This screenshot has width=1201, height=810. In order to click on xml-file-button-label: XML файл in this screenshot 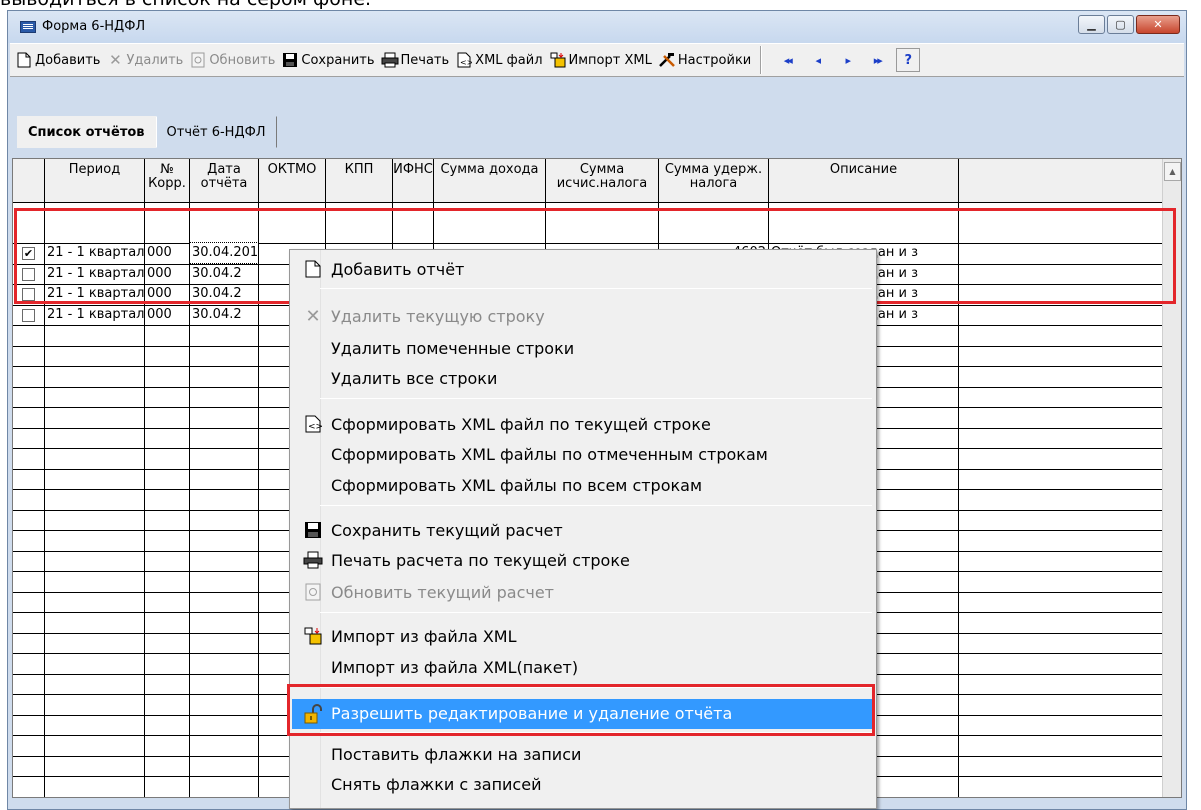, I will do `click(509, 60)`.